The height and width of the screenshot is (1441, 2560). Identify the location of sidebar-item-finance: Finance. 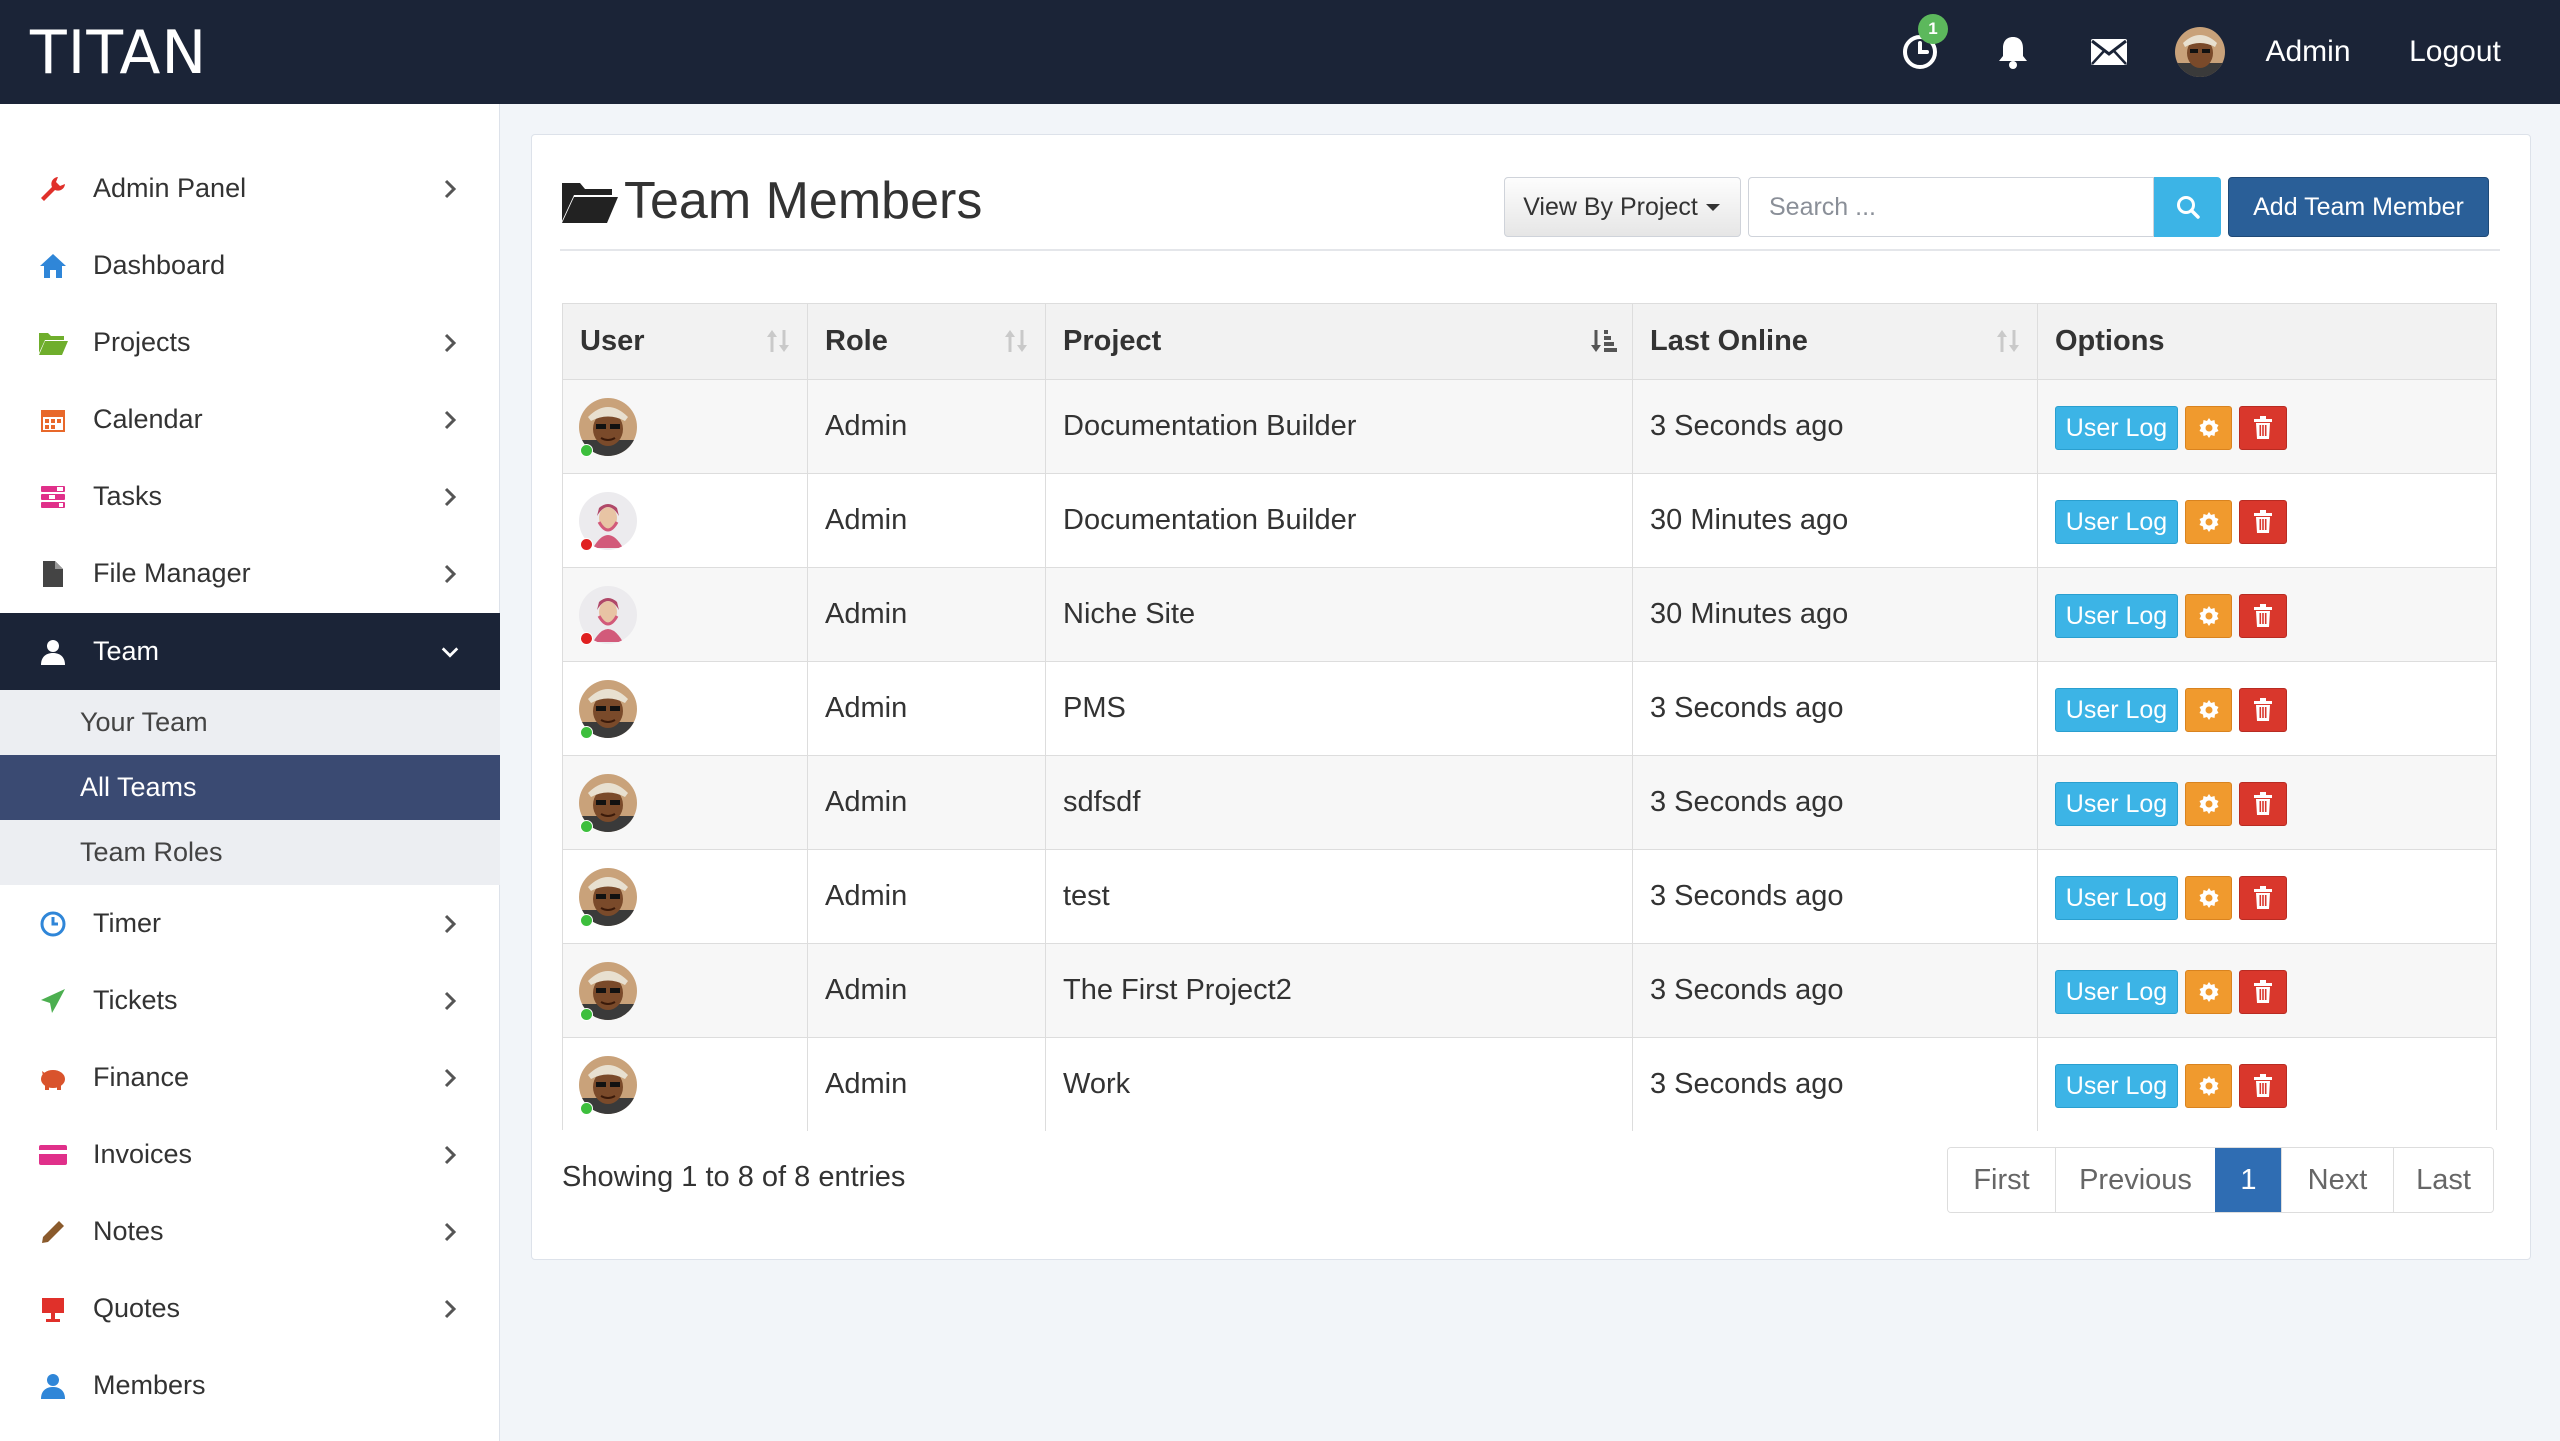
(250, 1077).